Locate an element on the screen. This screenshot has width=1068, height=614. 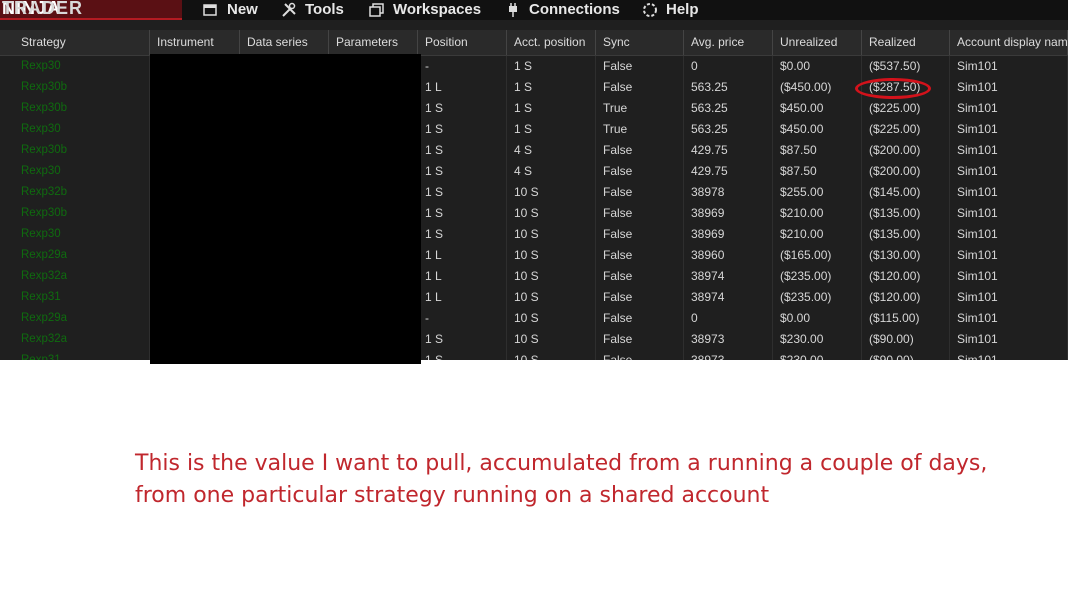
menu-tools-label: Tools is located at coordinates (324, 9).